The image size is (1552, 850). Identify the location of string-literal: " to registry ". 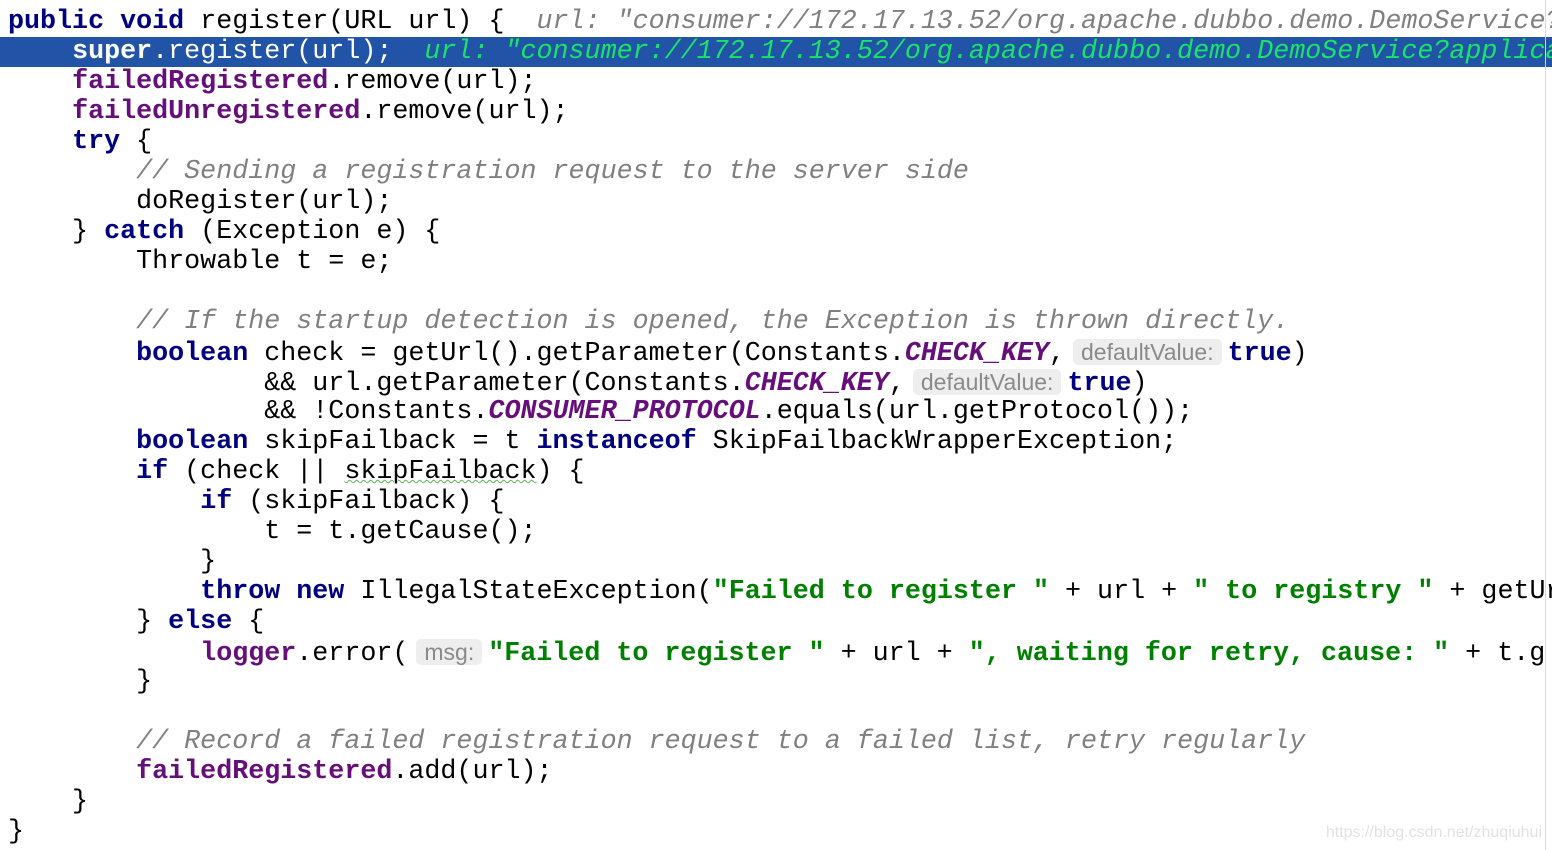
(1313, 592).